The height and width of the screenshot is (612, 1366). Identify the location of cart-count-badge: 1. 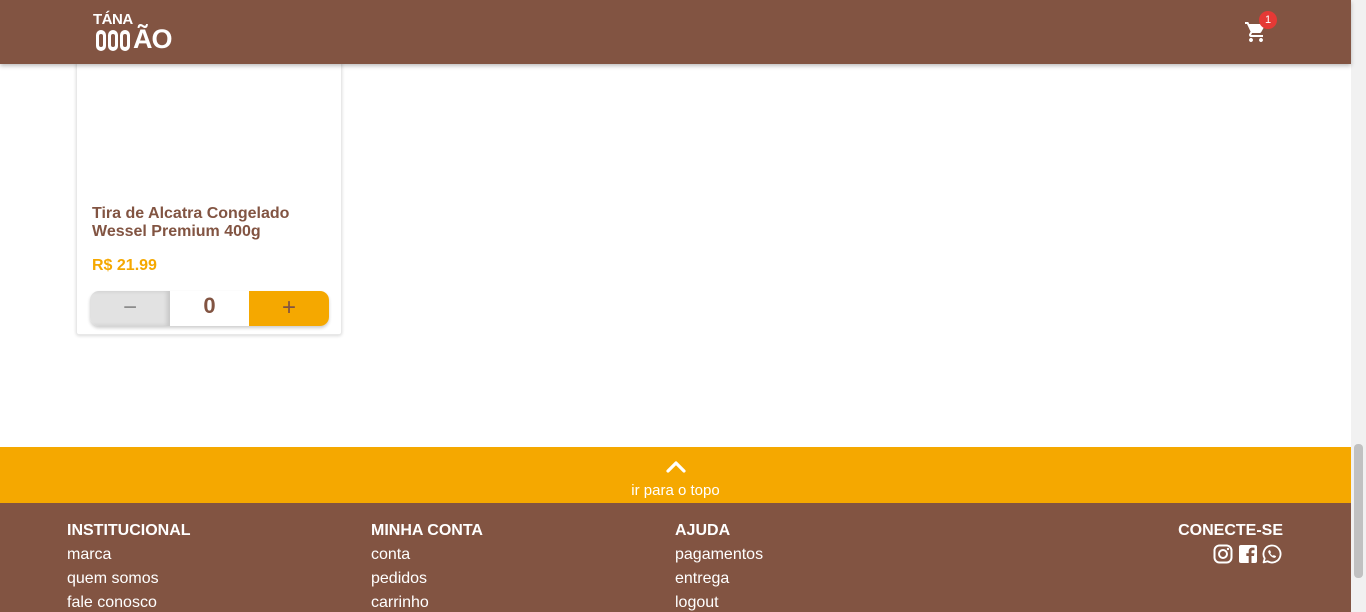
(1268, 20).